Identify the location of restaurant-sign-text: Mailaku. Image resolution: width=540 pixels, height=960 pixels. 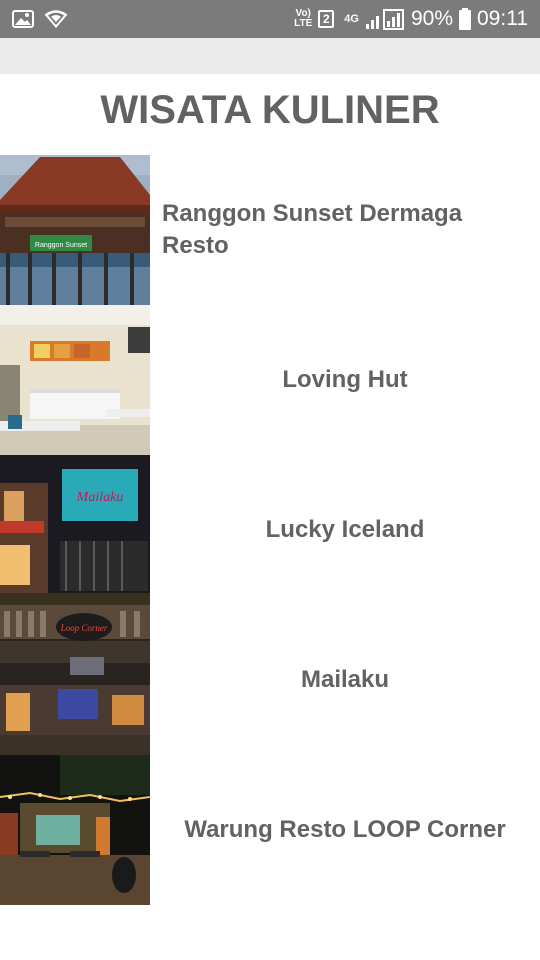
(100, 497).